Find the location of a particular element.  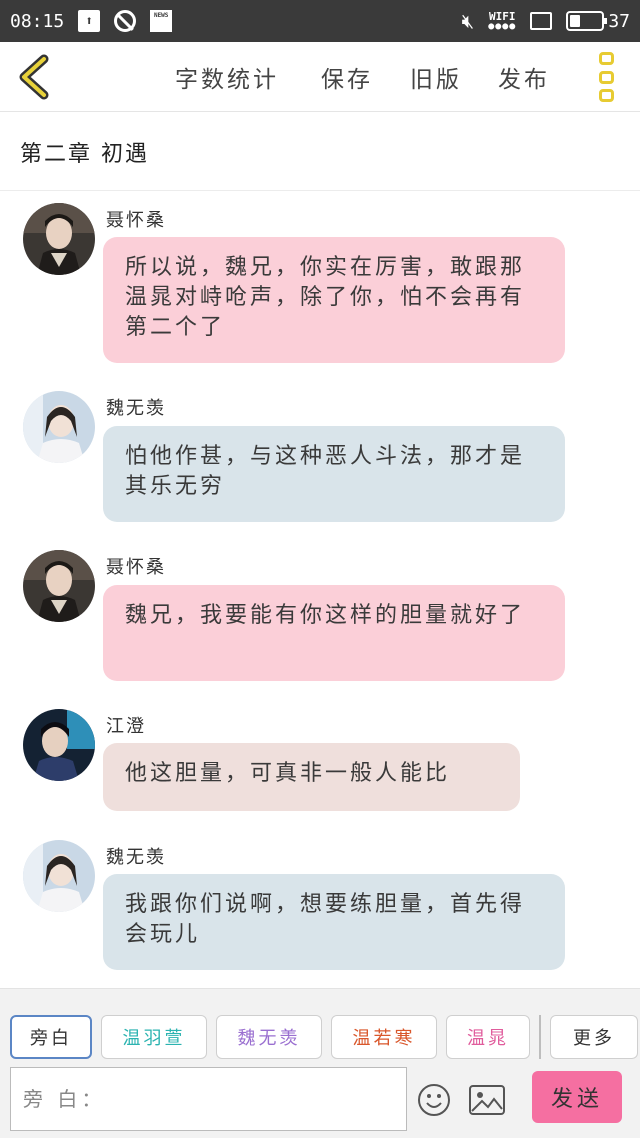

back-button is located at coordinates (34, 77).